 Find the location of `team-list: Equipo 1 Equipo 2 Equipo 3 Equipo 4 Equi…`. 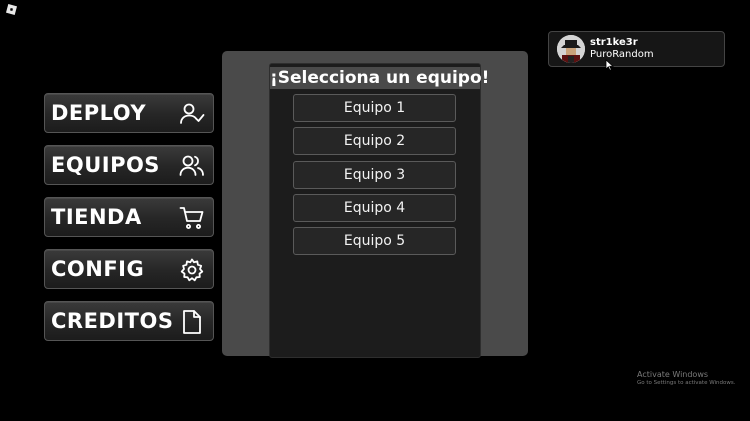

team-list: Equipo 1 Equipo 2 Equipo 3 Equipo 4 Equi… is located at coordinates (374, 177).